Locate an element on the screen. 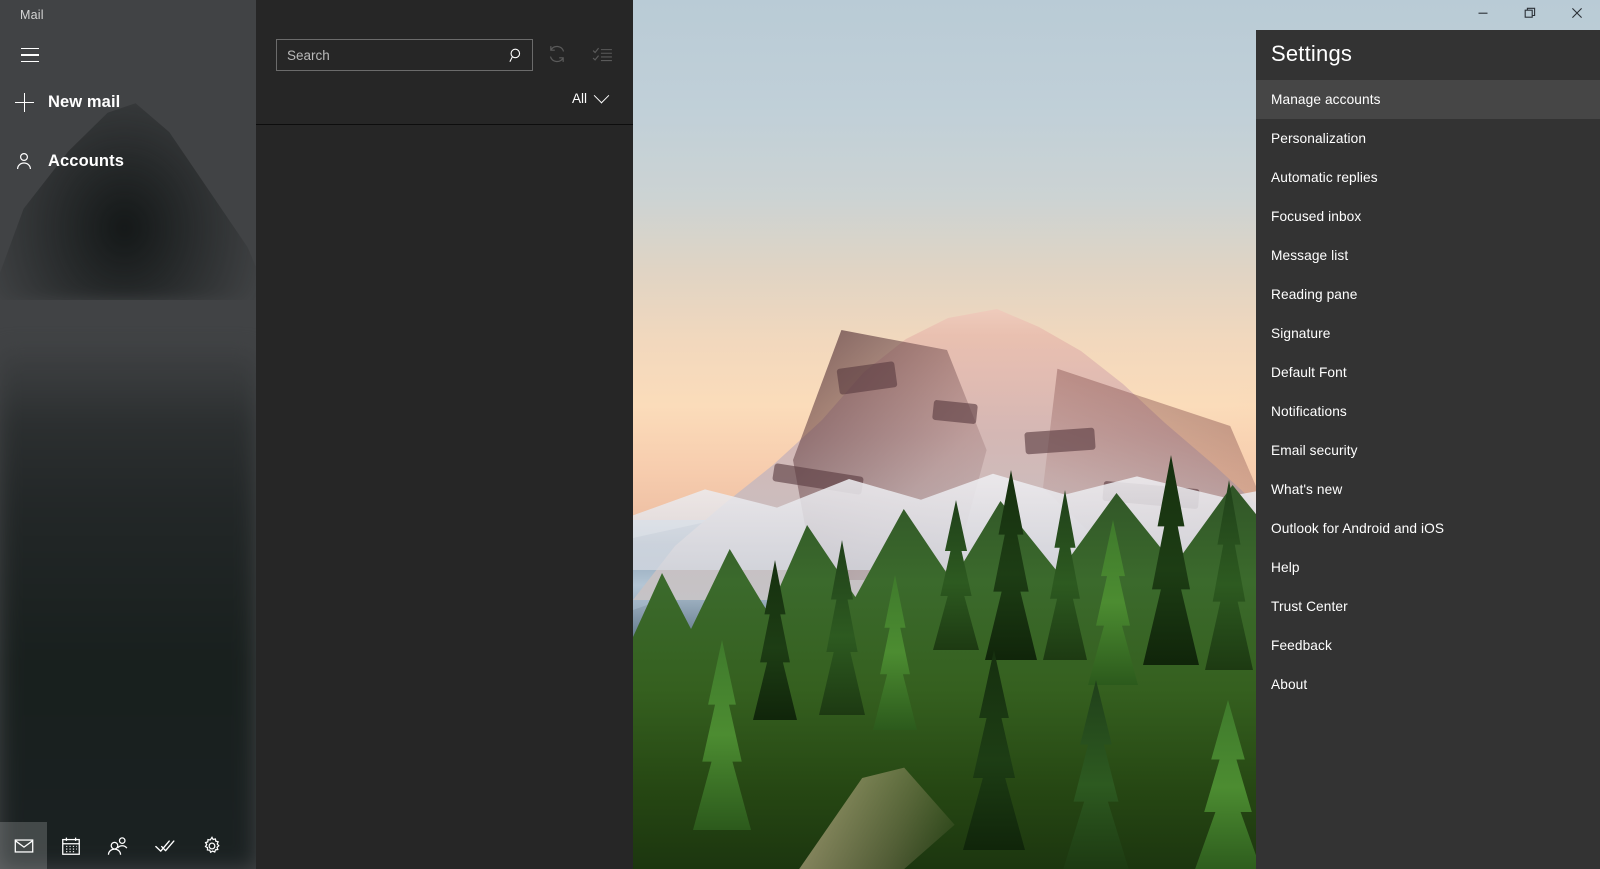  refresh-icon is located at coordinates (557, 56).